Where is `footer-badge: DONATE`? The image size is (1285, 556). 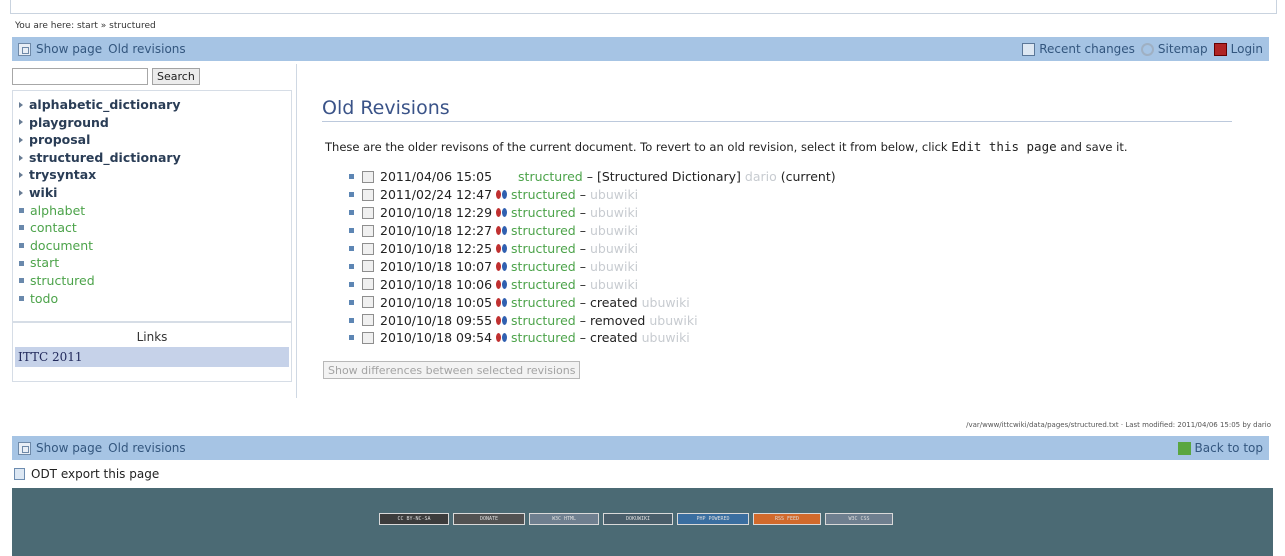 footer-badge: DONATE is located at coordinates (489, 519).